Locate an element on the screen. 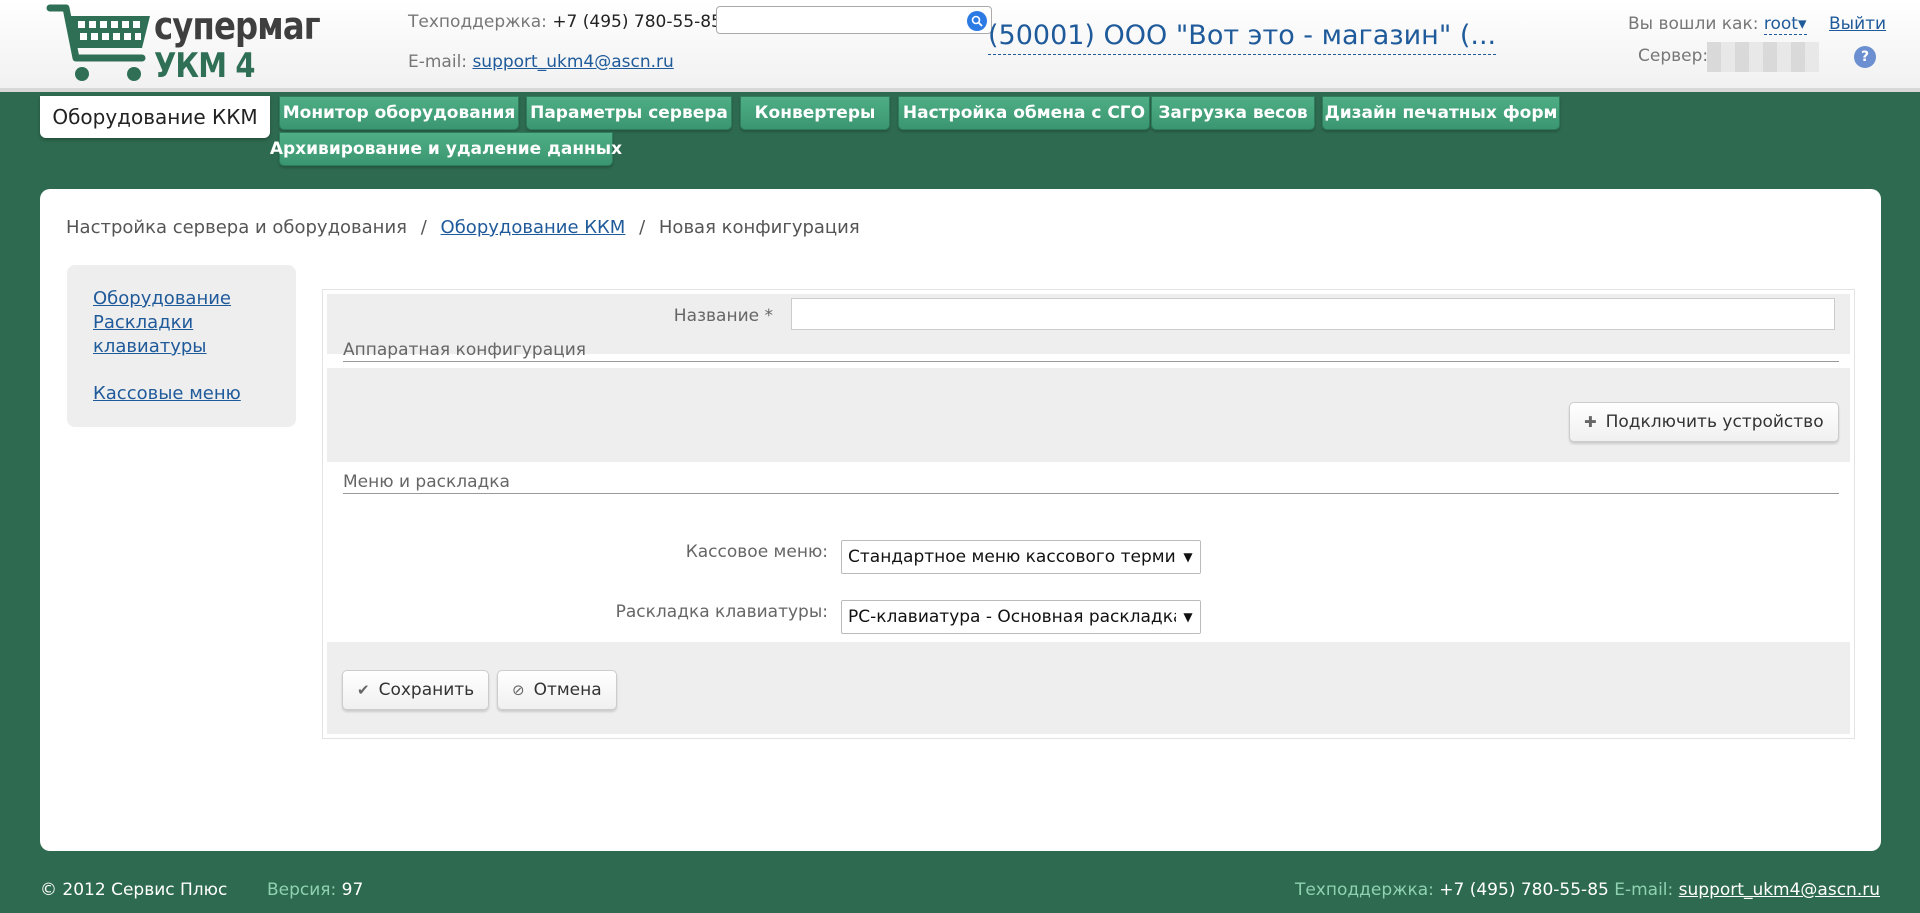  chevron-down-icon: ▾ is located at coordinates (1802, 24).